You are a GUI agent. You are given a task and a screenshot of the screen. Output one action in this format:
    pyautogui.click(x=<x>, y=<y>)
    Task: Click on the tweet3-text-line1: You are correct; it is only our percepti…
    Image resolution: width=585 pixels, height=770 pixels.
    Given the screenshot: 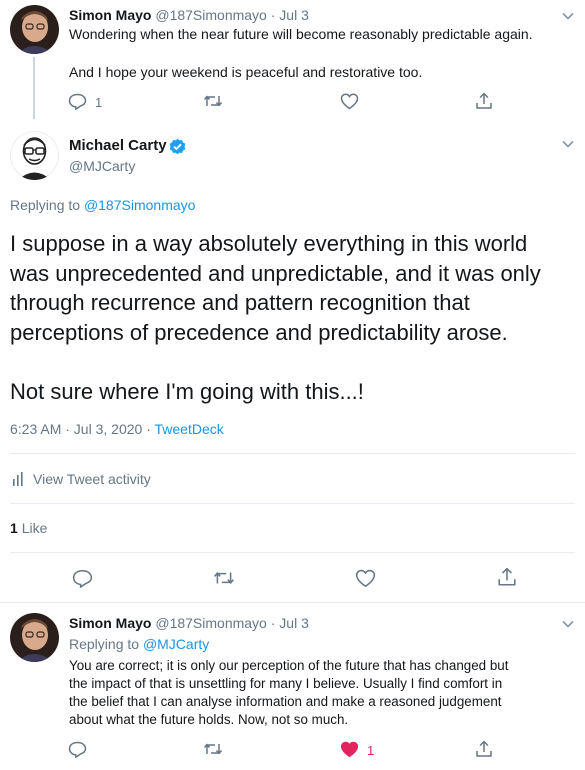 What is the action you would take?
    pyautogui.click(x=289, y=665)
    